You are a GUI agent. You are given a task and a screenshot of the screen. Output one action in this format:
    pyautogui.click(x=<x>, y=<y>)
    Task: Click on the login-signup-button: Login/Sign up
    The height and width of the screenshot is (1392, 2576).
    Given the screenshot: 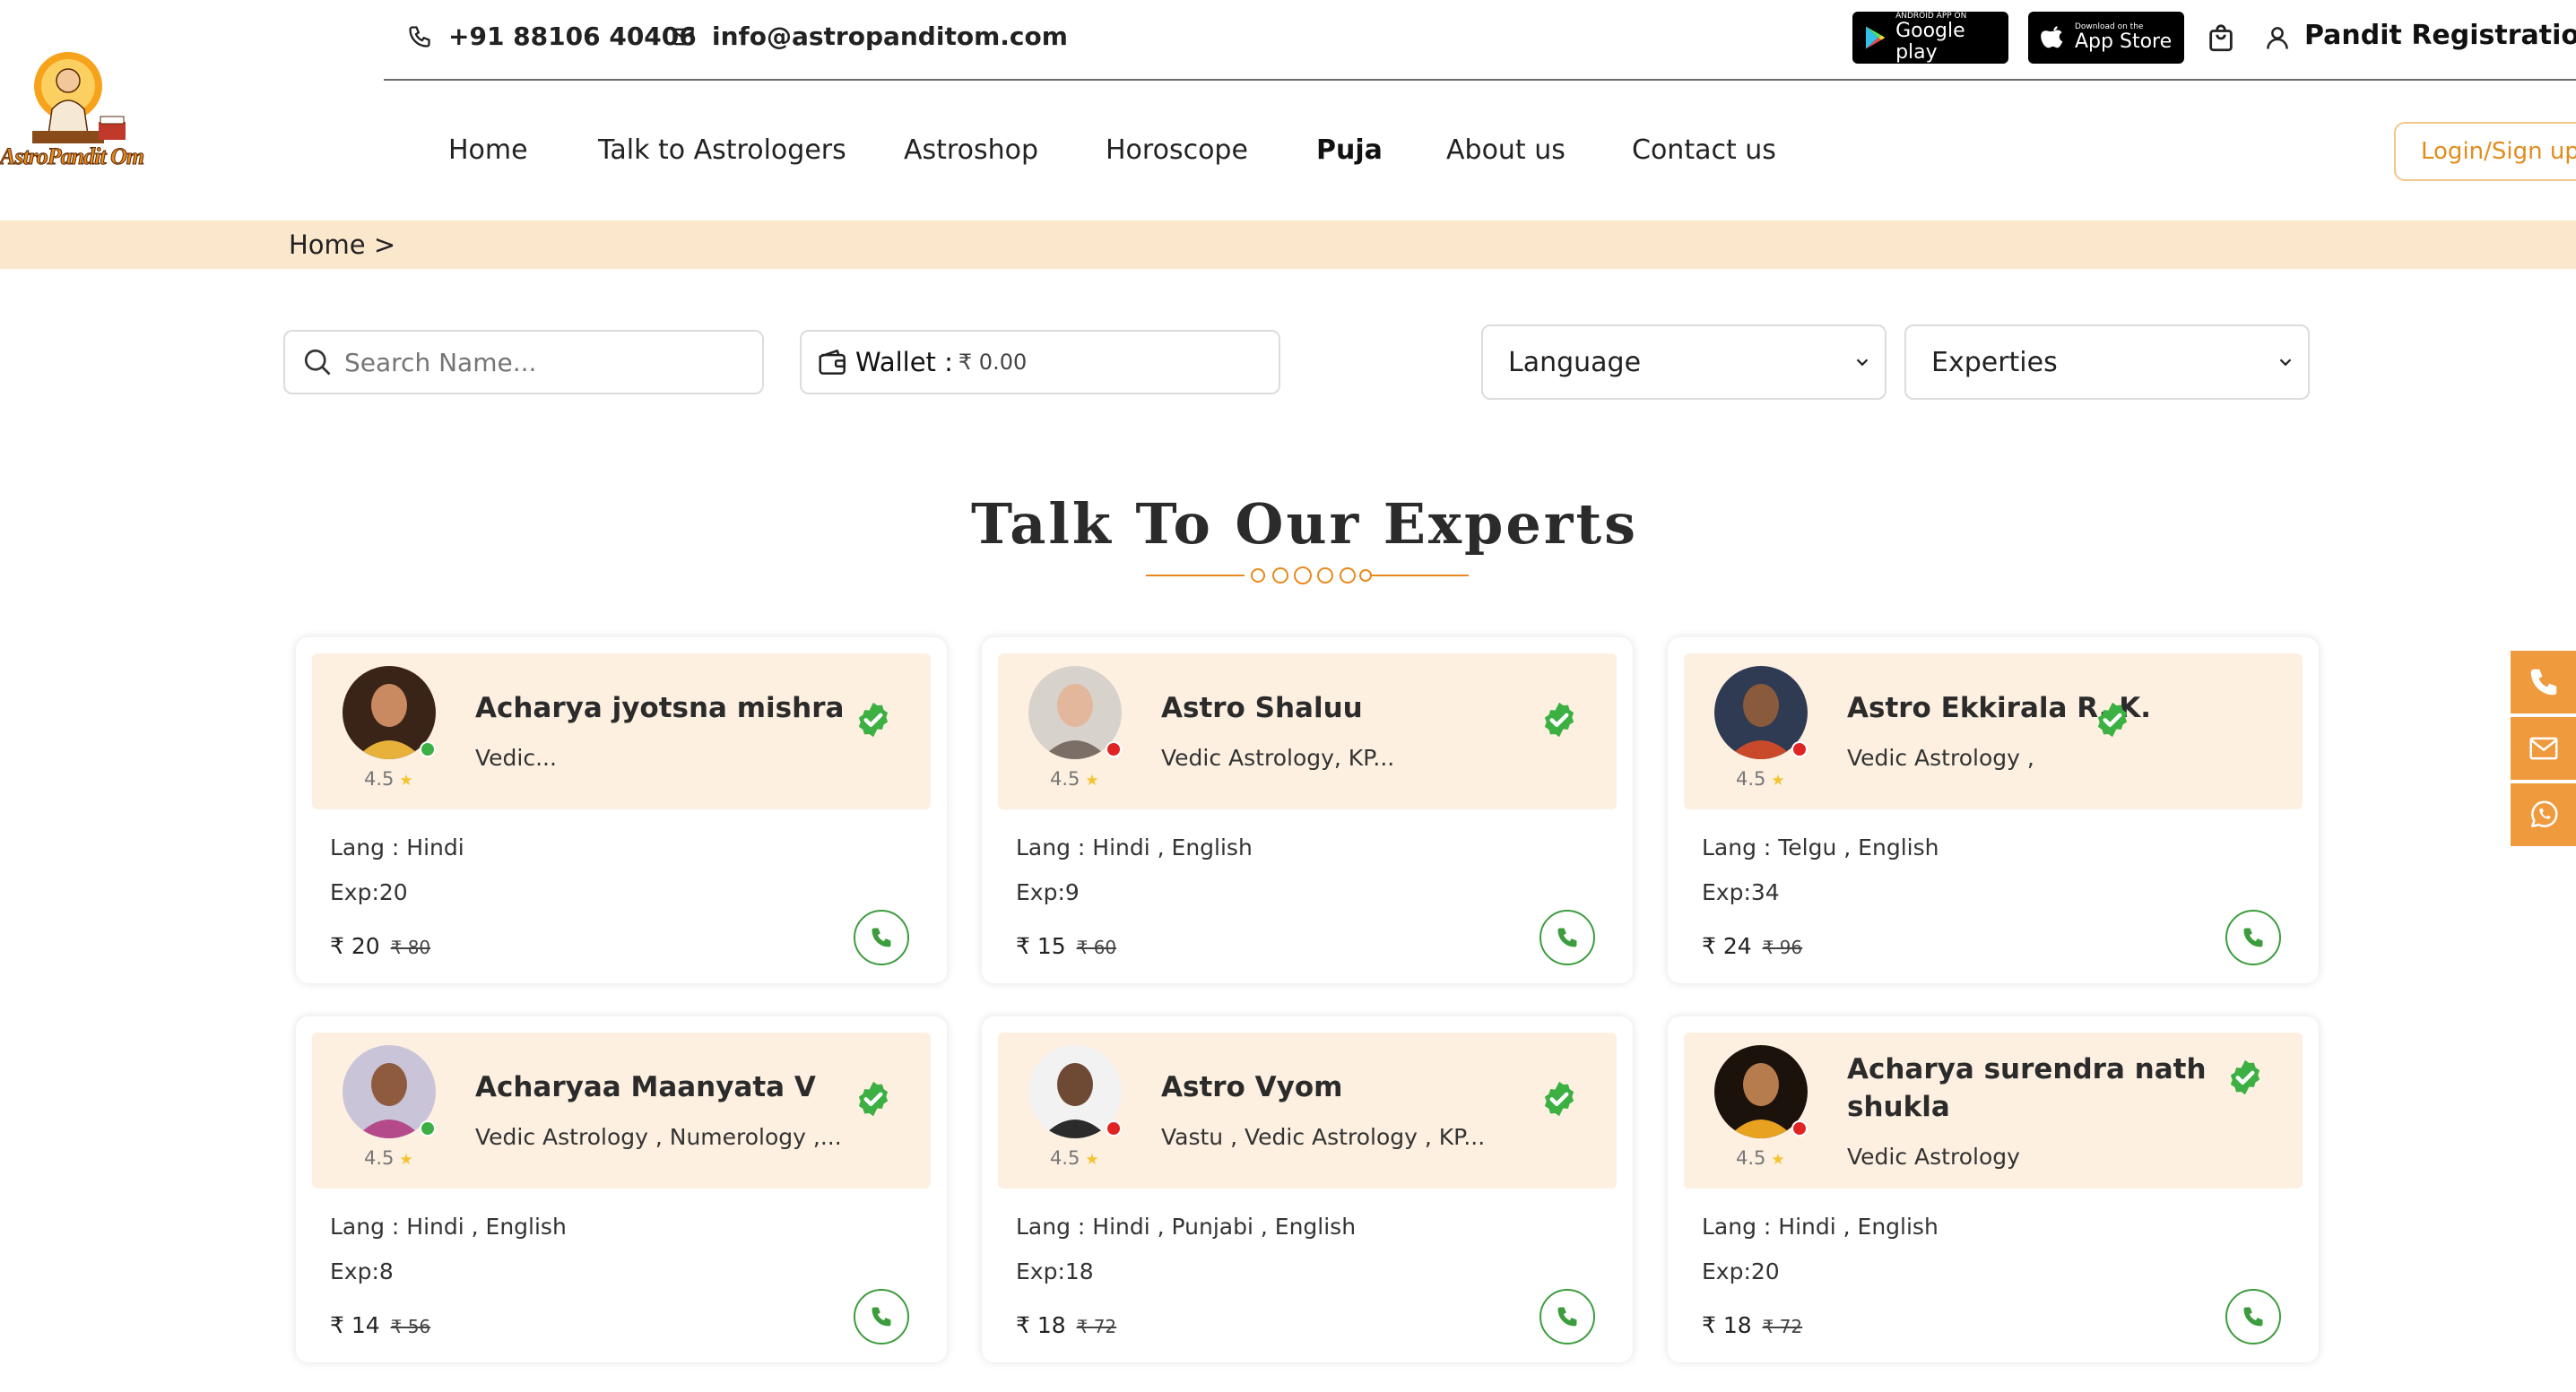 What is the action you would take?
    pyautogui.click(x=2485, y=151)
    